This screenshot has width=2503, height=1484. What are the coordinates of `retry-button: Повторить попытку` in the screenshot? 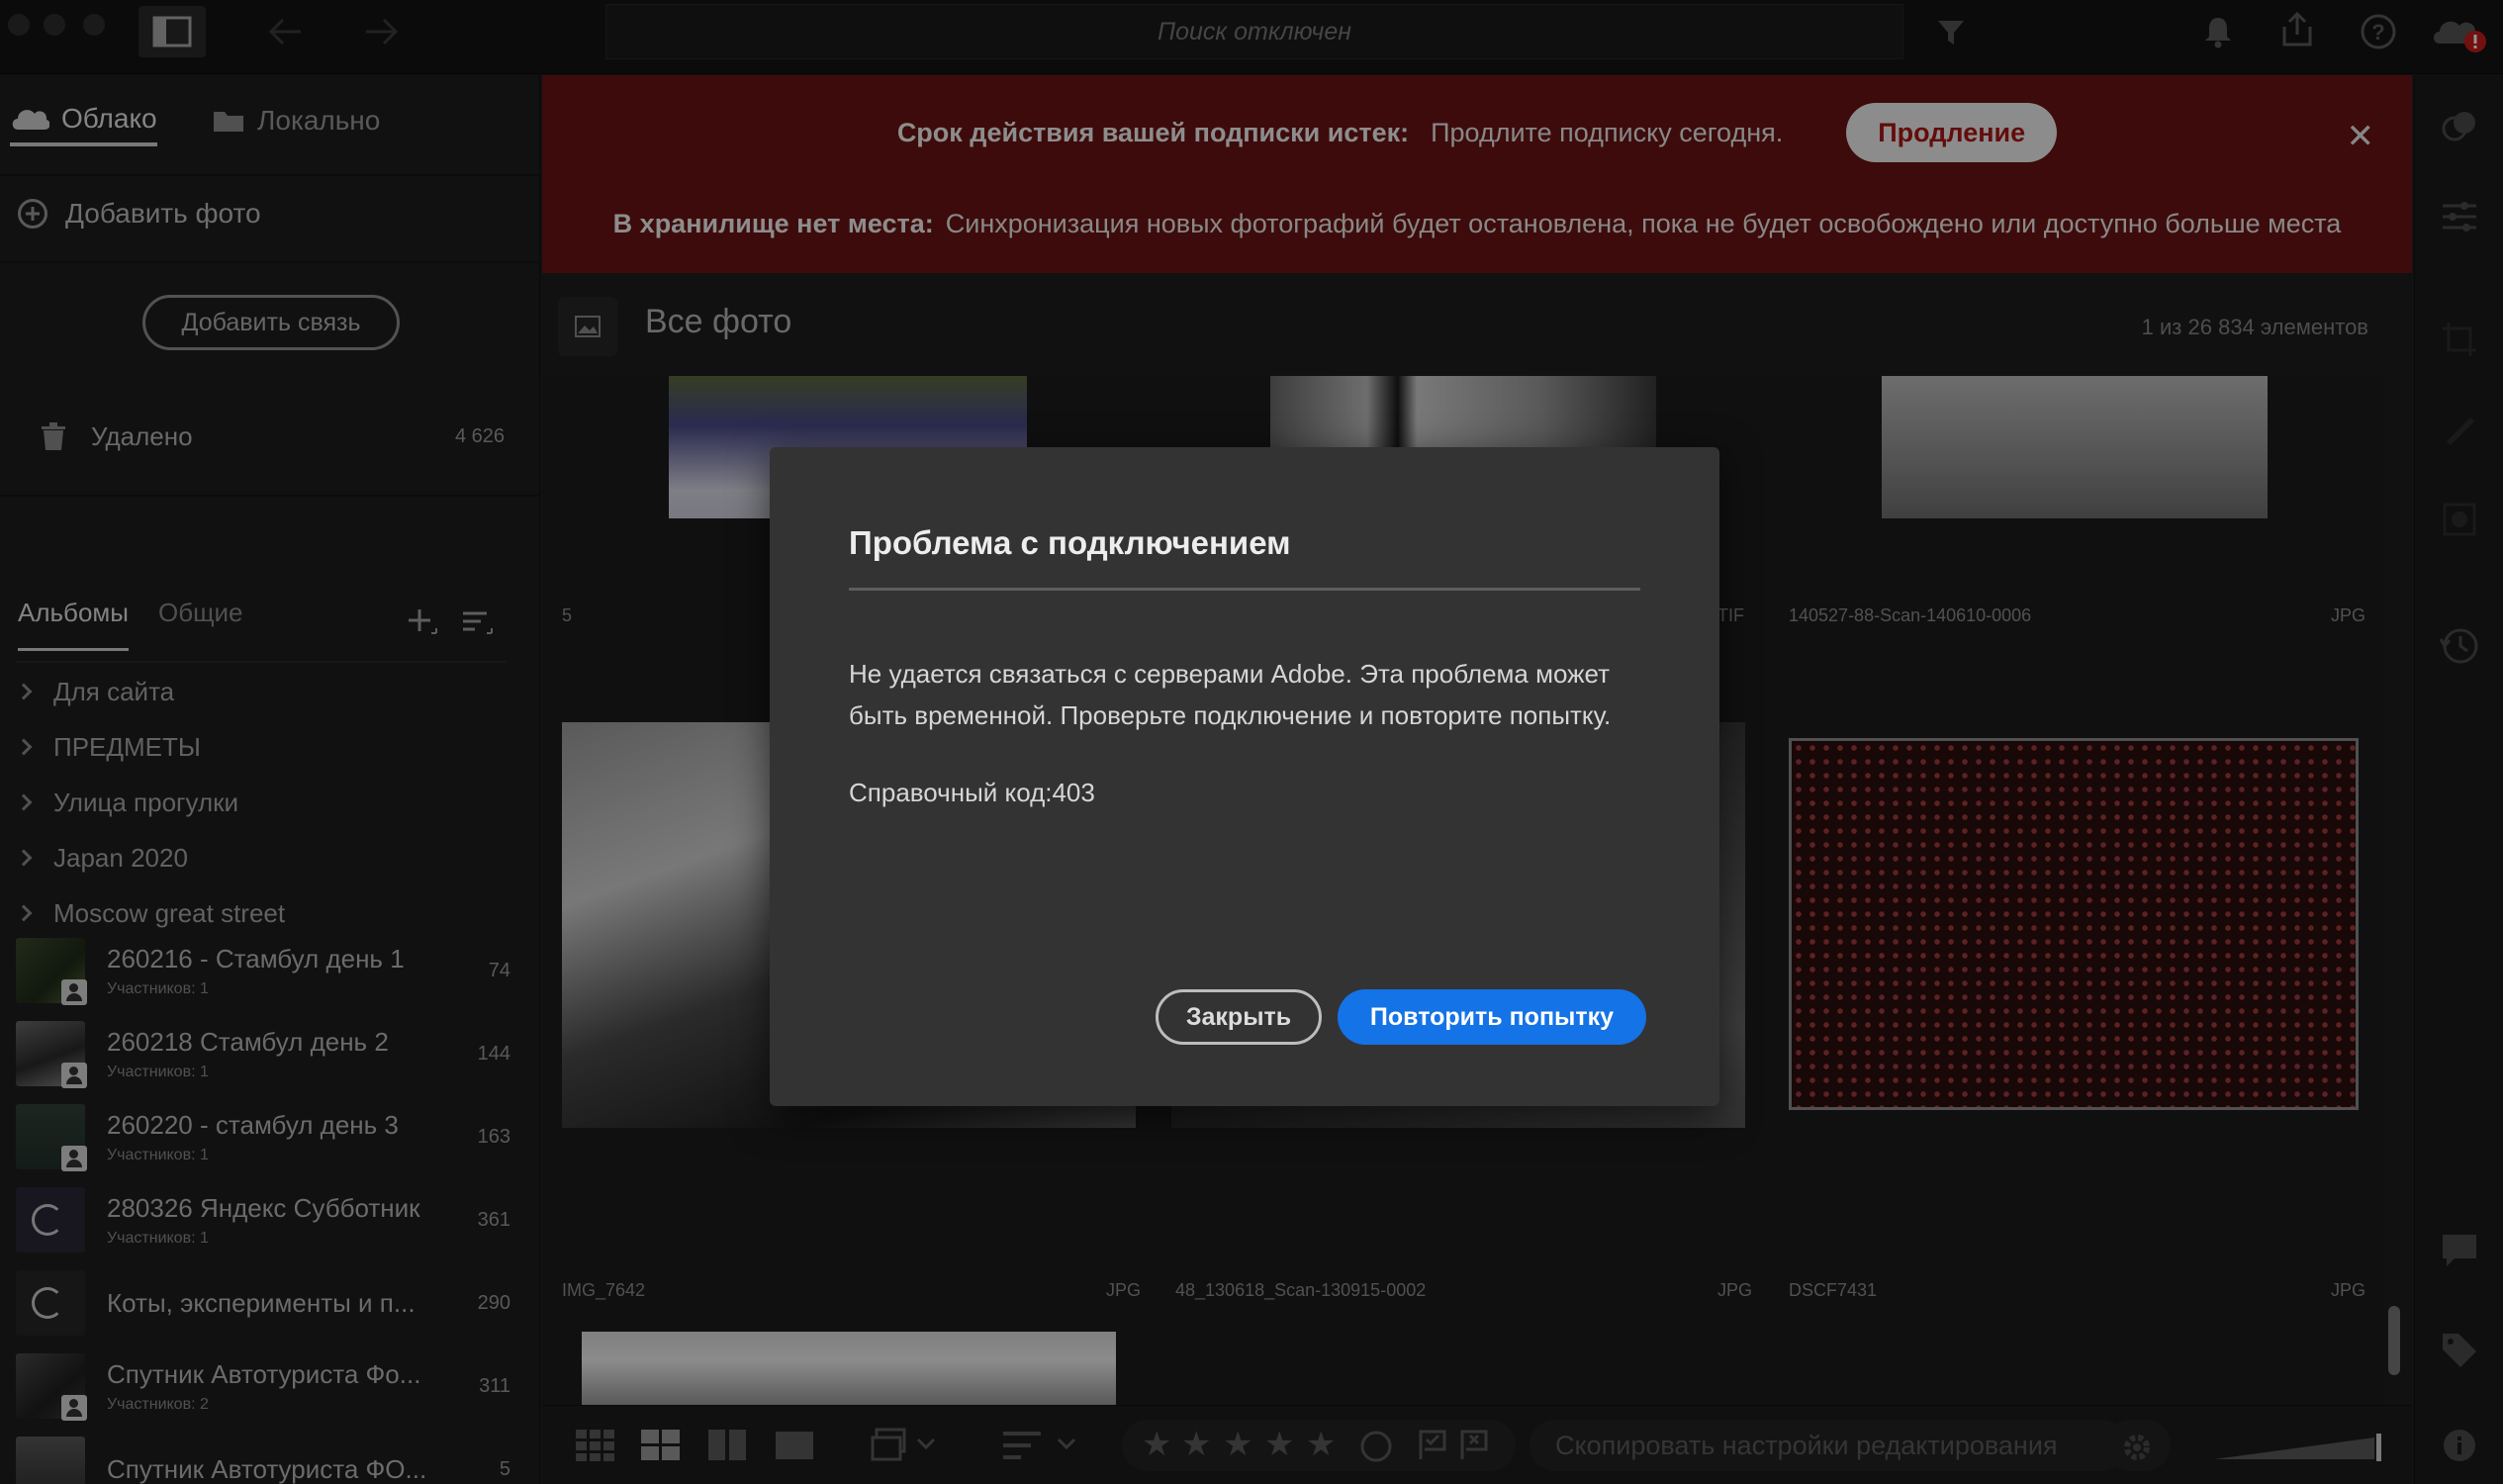 It's located at (1492, 1017).